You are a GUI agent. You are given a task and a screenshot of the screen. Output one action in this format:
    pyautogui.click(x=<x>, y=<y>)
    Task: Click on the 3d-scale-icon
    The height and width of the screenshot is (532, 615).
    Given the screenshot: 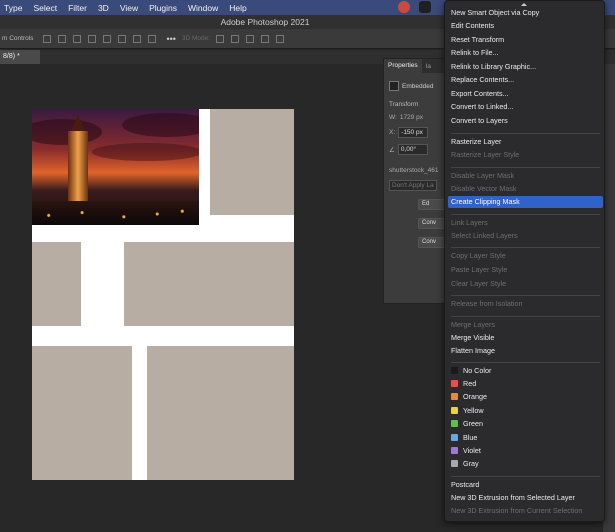 What is the action you would take?
    pyautogui.click(x=280, y=38)
    